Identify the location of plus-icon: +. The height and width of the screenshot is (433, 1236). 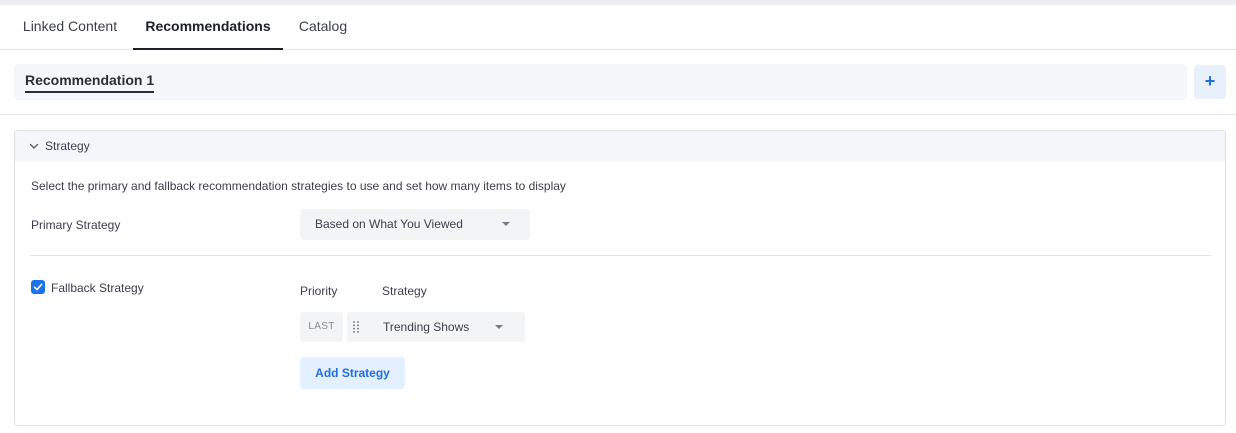
(1210, 81).